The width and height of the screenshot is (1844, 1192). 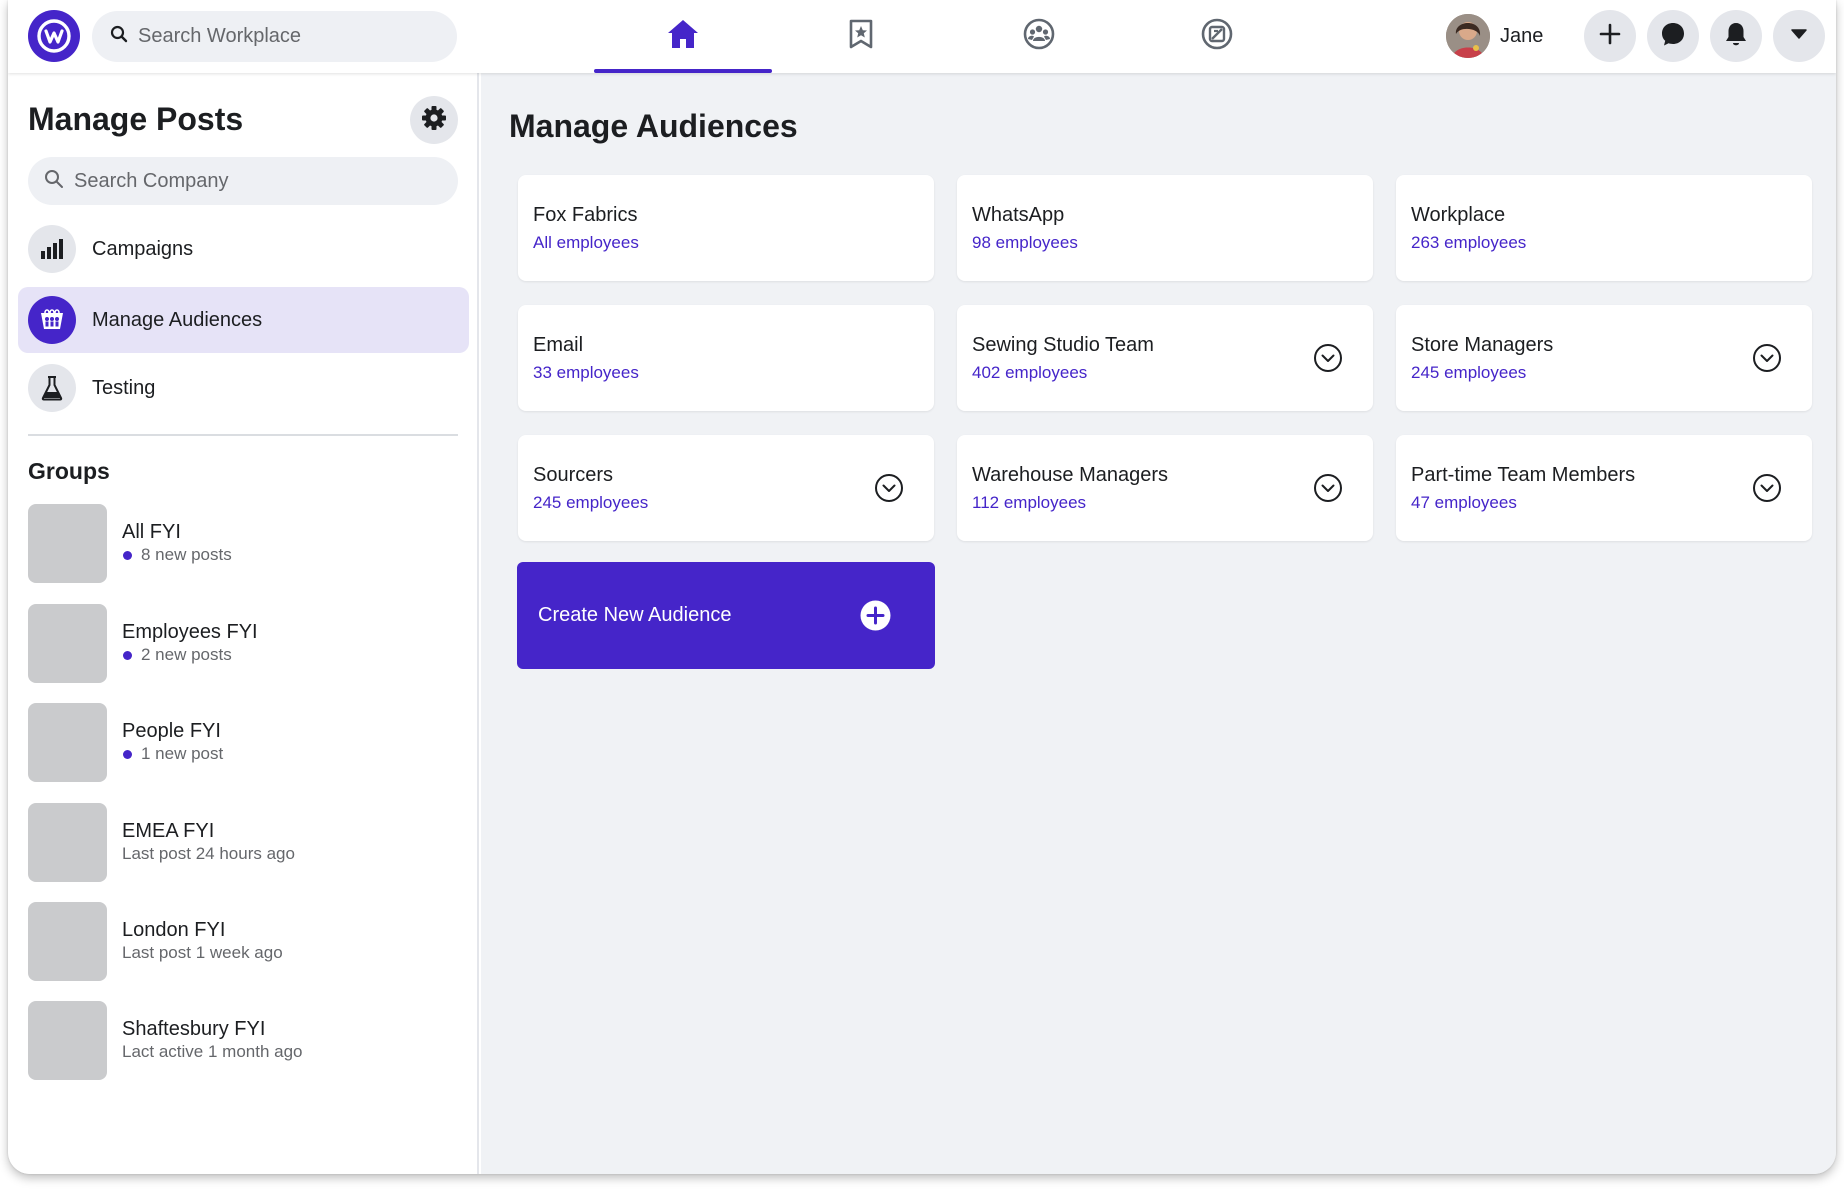 I want to click on group-item-all-fyi: All FYI 8 new posts, so click(x=243, y=543).